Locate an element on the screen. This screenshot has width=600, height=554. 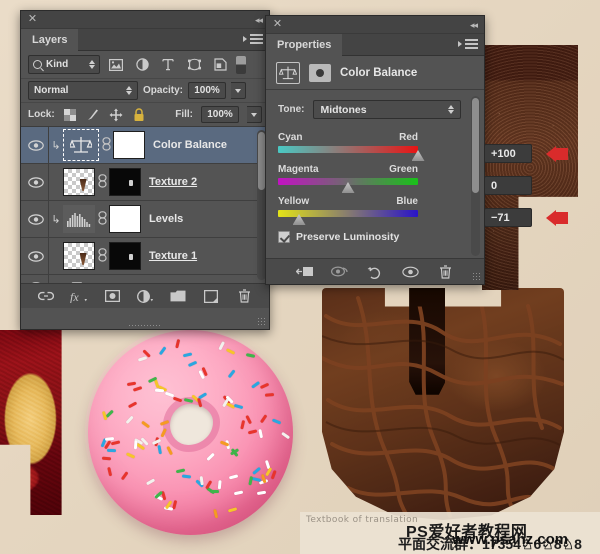
slider-value-input: +100 is located at coordinates (508, 153).